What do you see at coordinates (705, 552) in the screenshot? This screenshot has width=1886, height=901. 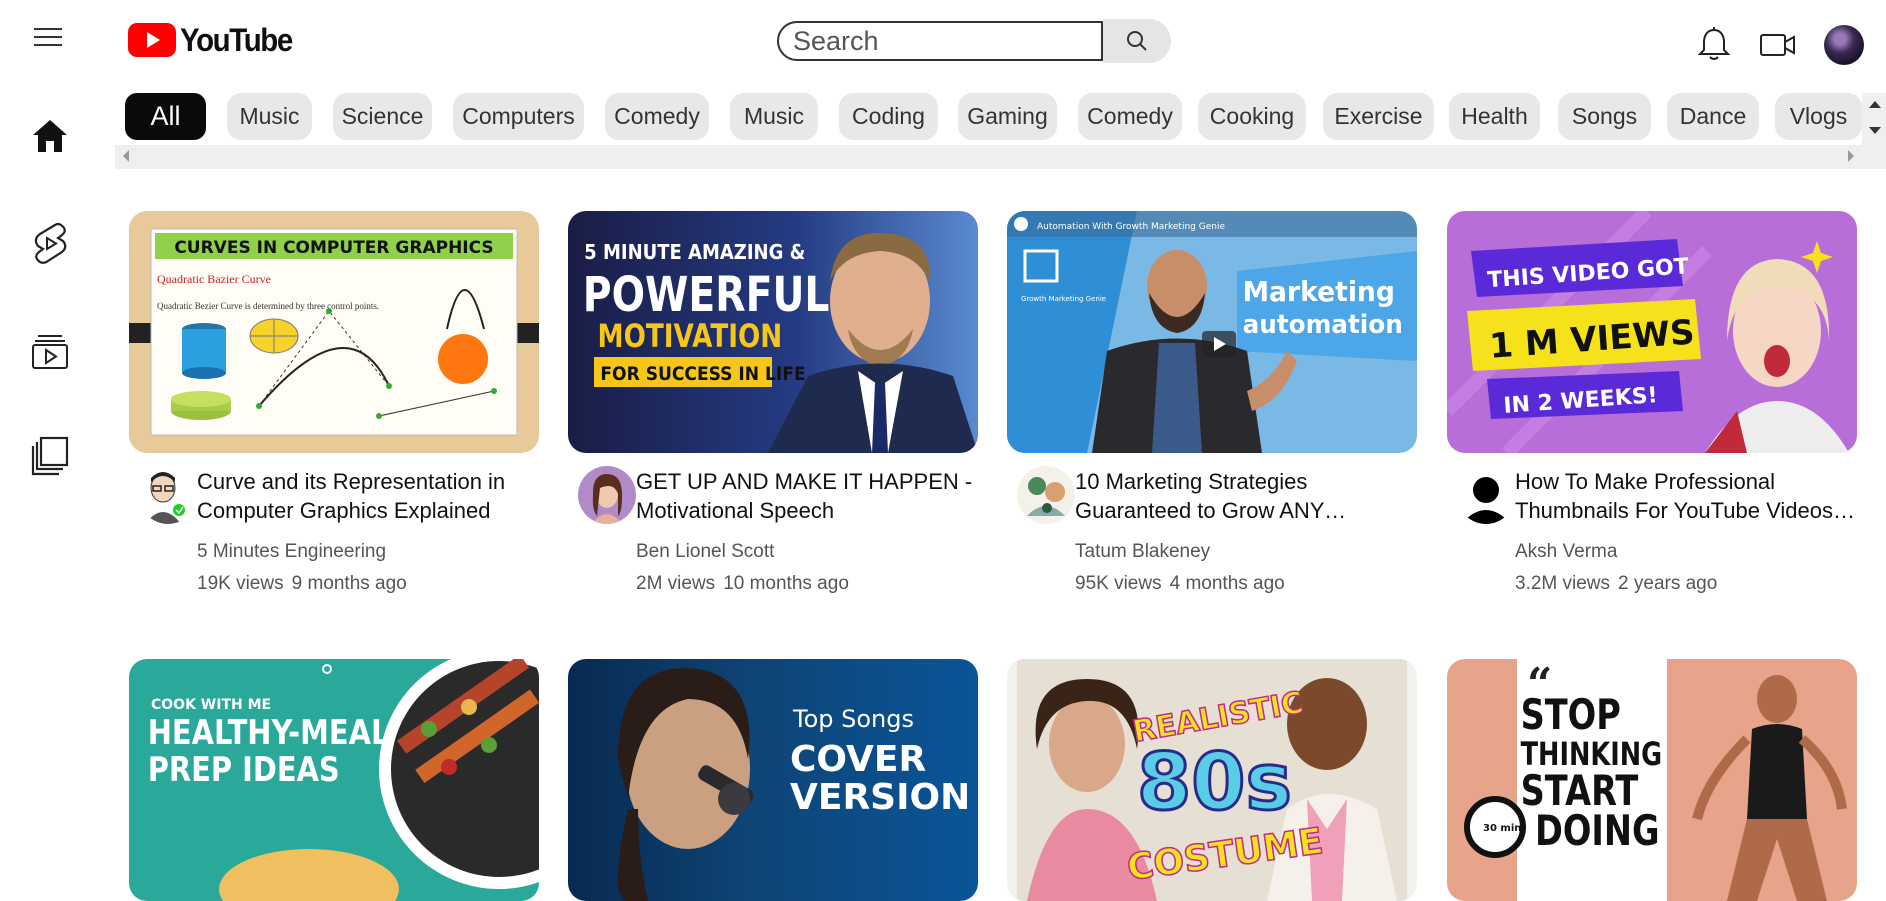 I see `channel-name: Ben Lionel Scott` at bounding box center [705, 552].